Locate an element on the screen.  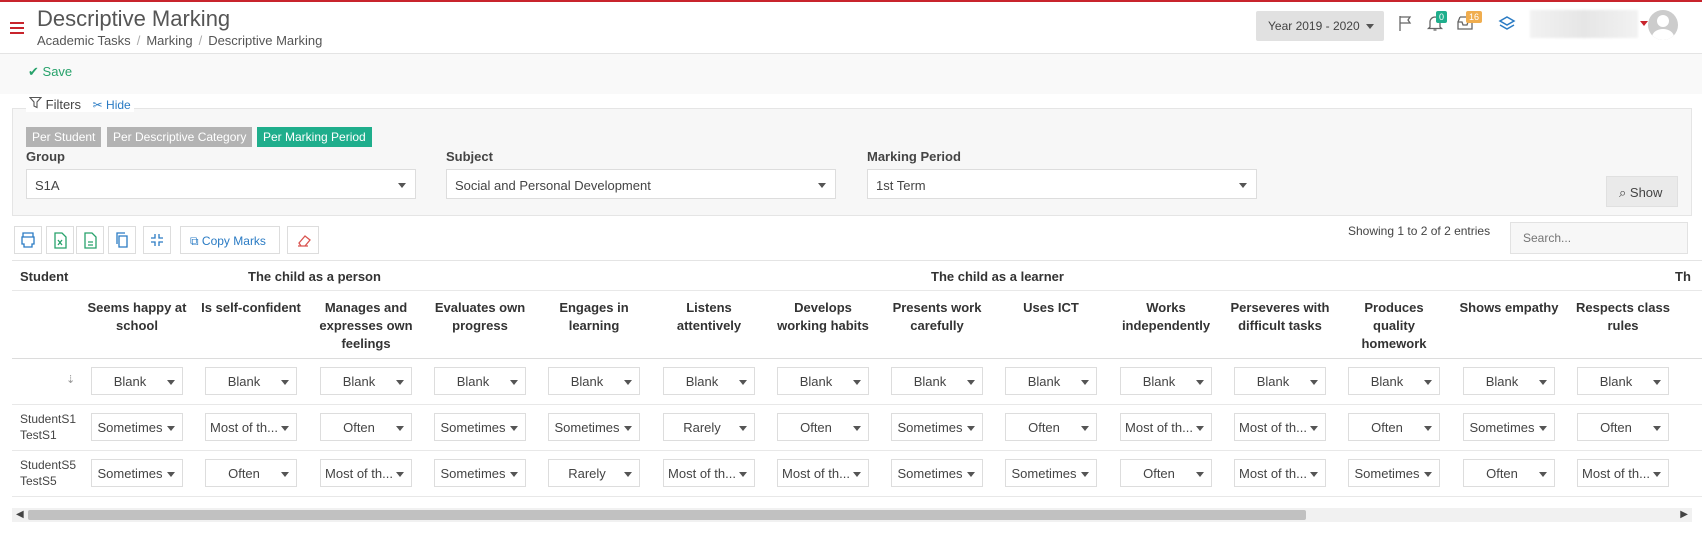
hide-filters-link: ✂ Hide is located at coordinates (112, 105).